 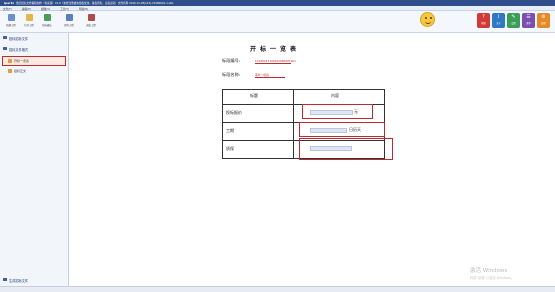 I want to click on sidebar-section-formats: 招标文件格式, so click(x=34, y=48).